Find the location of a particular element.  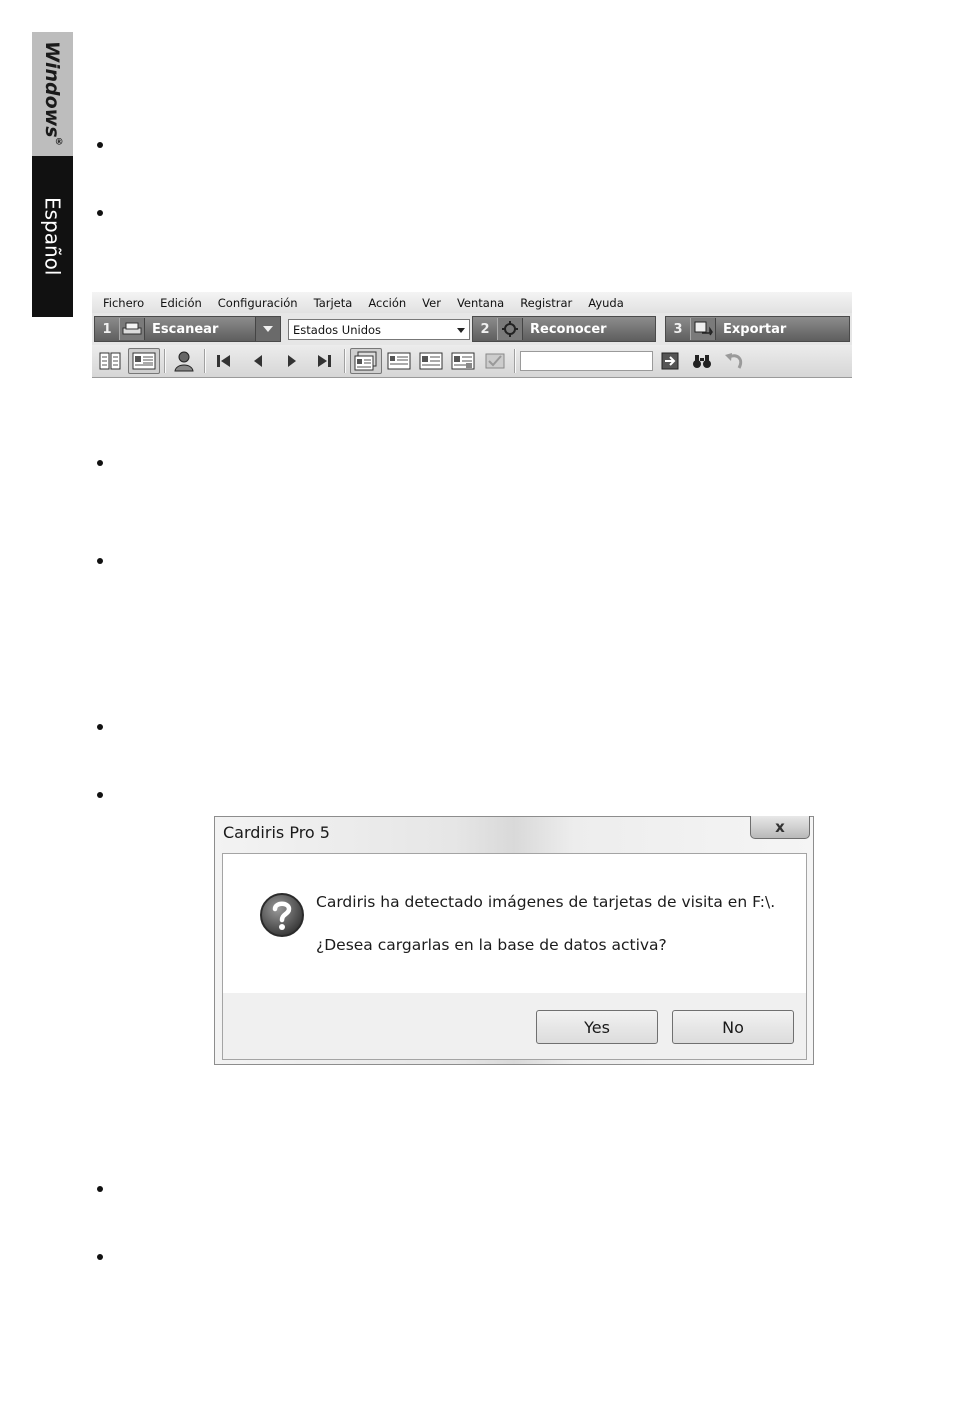

chevron-down-icon is located at coordinates (461, 330).